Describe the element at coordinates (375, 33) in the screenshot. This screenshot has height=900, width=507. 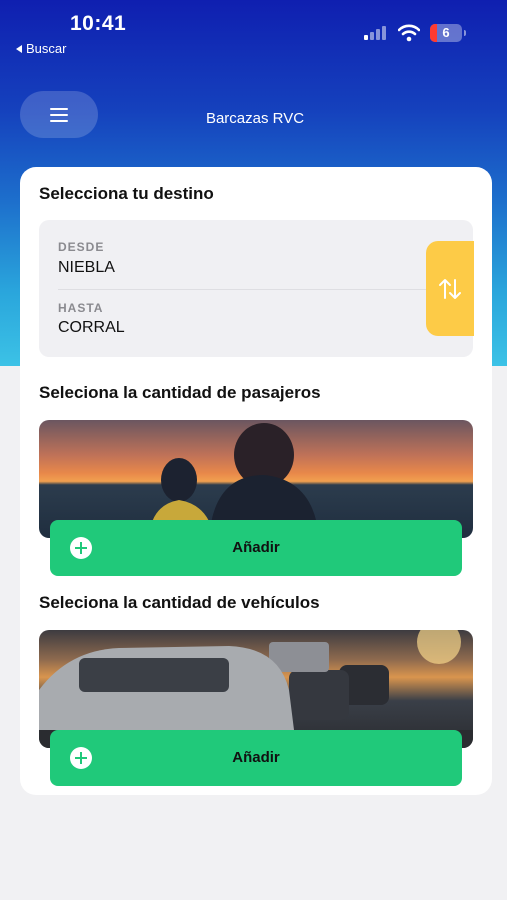
I see `cellular-signal-icon` at that location.